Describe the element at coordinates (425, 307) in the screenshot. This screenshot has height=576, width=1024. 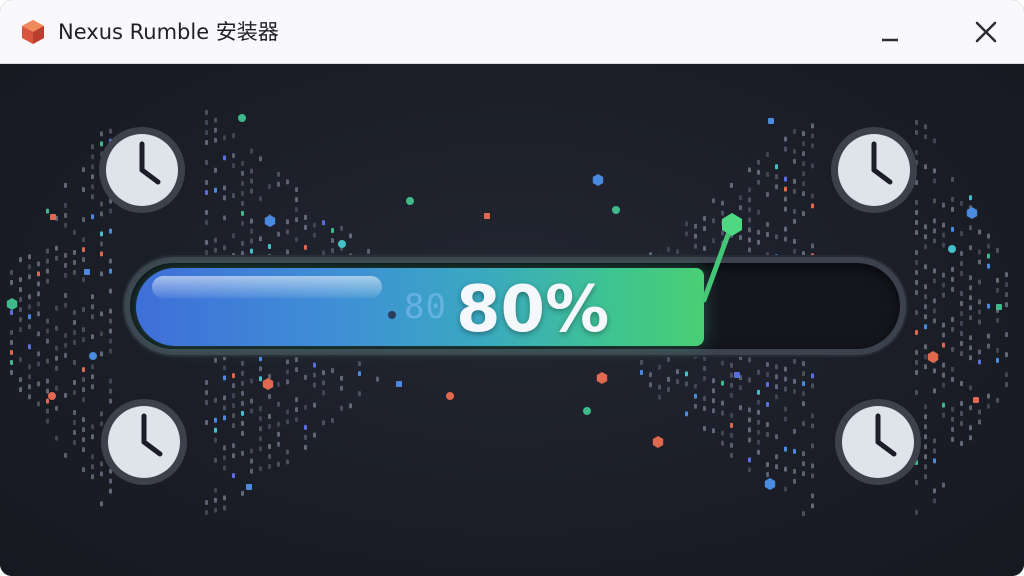
I see `progress-ghost-digits: 80` at that location.